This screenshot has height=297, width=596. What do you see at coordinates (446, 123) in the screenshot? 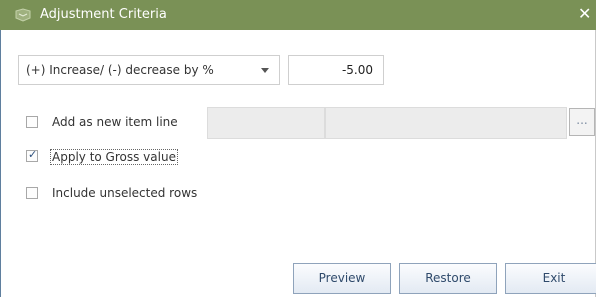
I see `item-description-field` at bounding box center [446, 123].